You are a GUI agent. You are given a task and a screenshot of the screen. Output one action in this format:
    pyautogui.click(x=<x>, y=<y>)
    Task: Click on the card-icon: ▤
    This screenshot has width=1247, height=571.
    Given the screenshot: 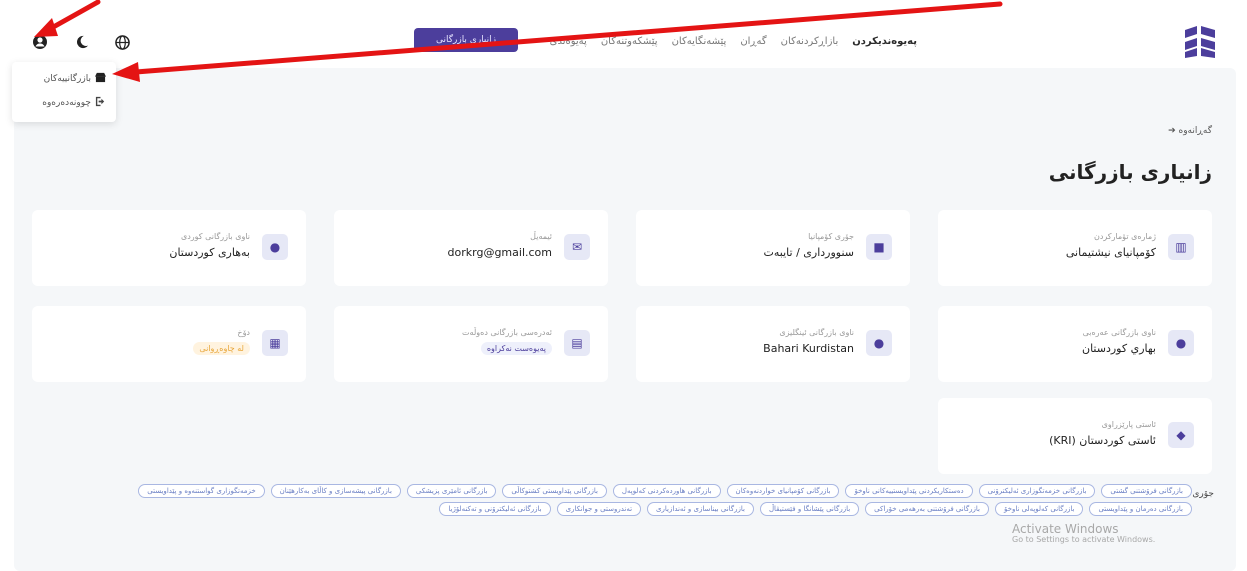 What is the action you would take?
    pyautogui.click(x=577, y=343)
    